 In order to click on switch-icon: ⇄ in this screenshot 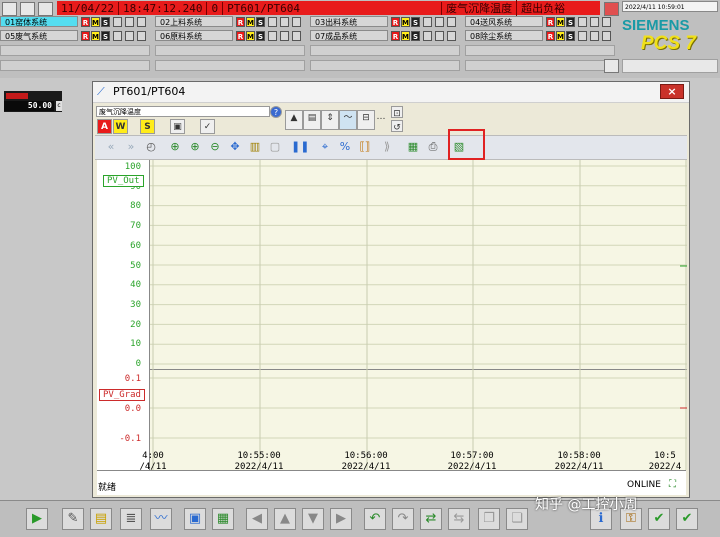, I will do `click(431, 519)`.